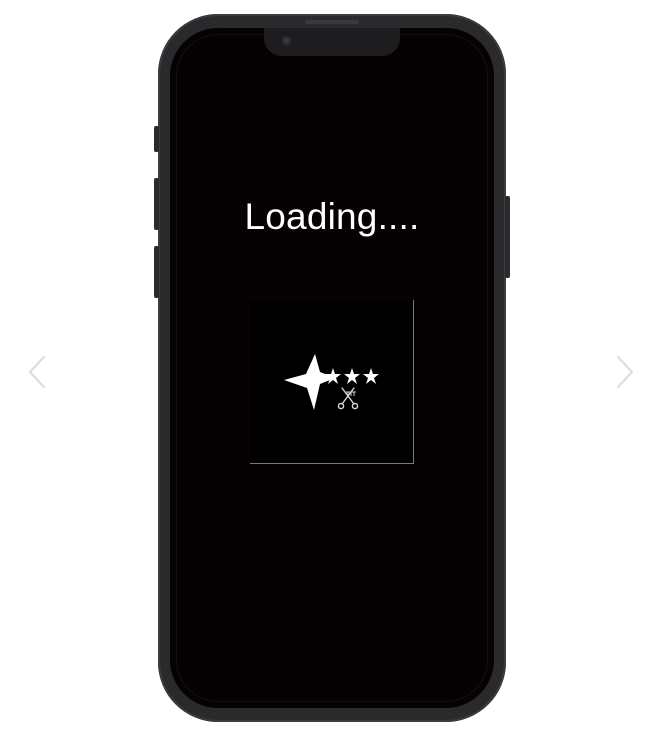  What do you see at coordinates (156, 139) in the screenshot?
I see `mute-switch` at bounding box center [156, 139].